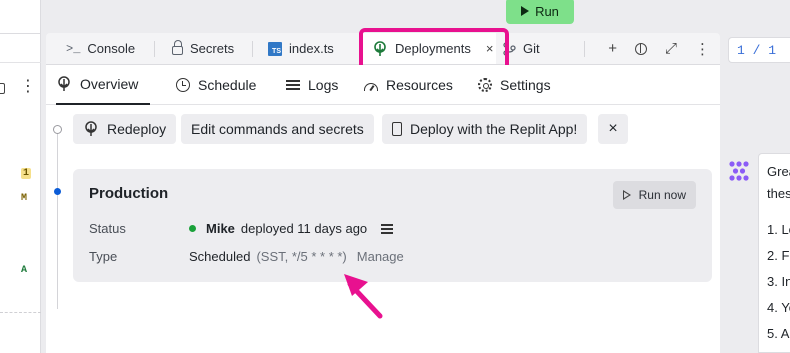 The height and width of the screenshot is (353, 790). I want to click on gear-icon, so click(485, 85).